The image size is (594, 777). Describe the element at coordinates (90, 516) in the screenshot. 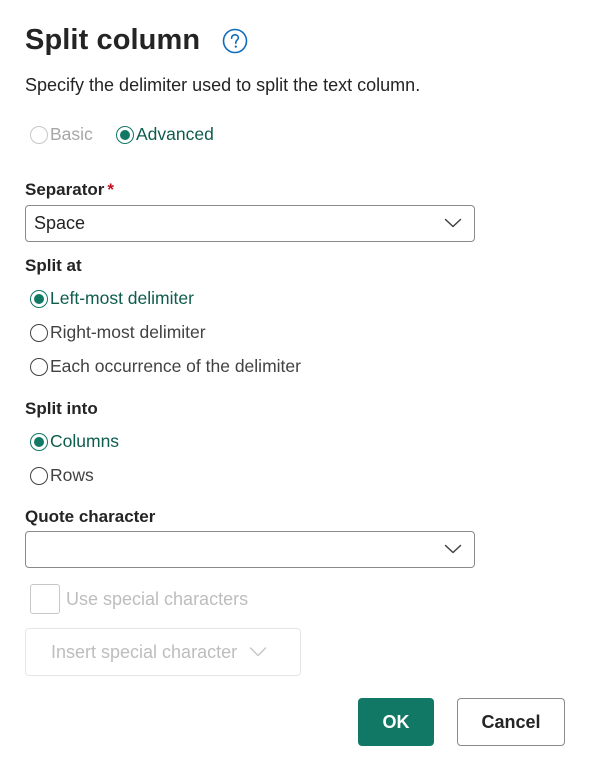

I see `quote-character-label: Quote character` at that location.